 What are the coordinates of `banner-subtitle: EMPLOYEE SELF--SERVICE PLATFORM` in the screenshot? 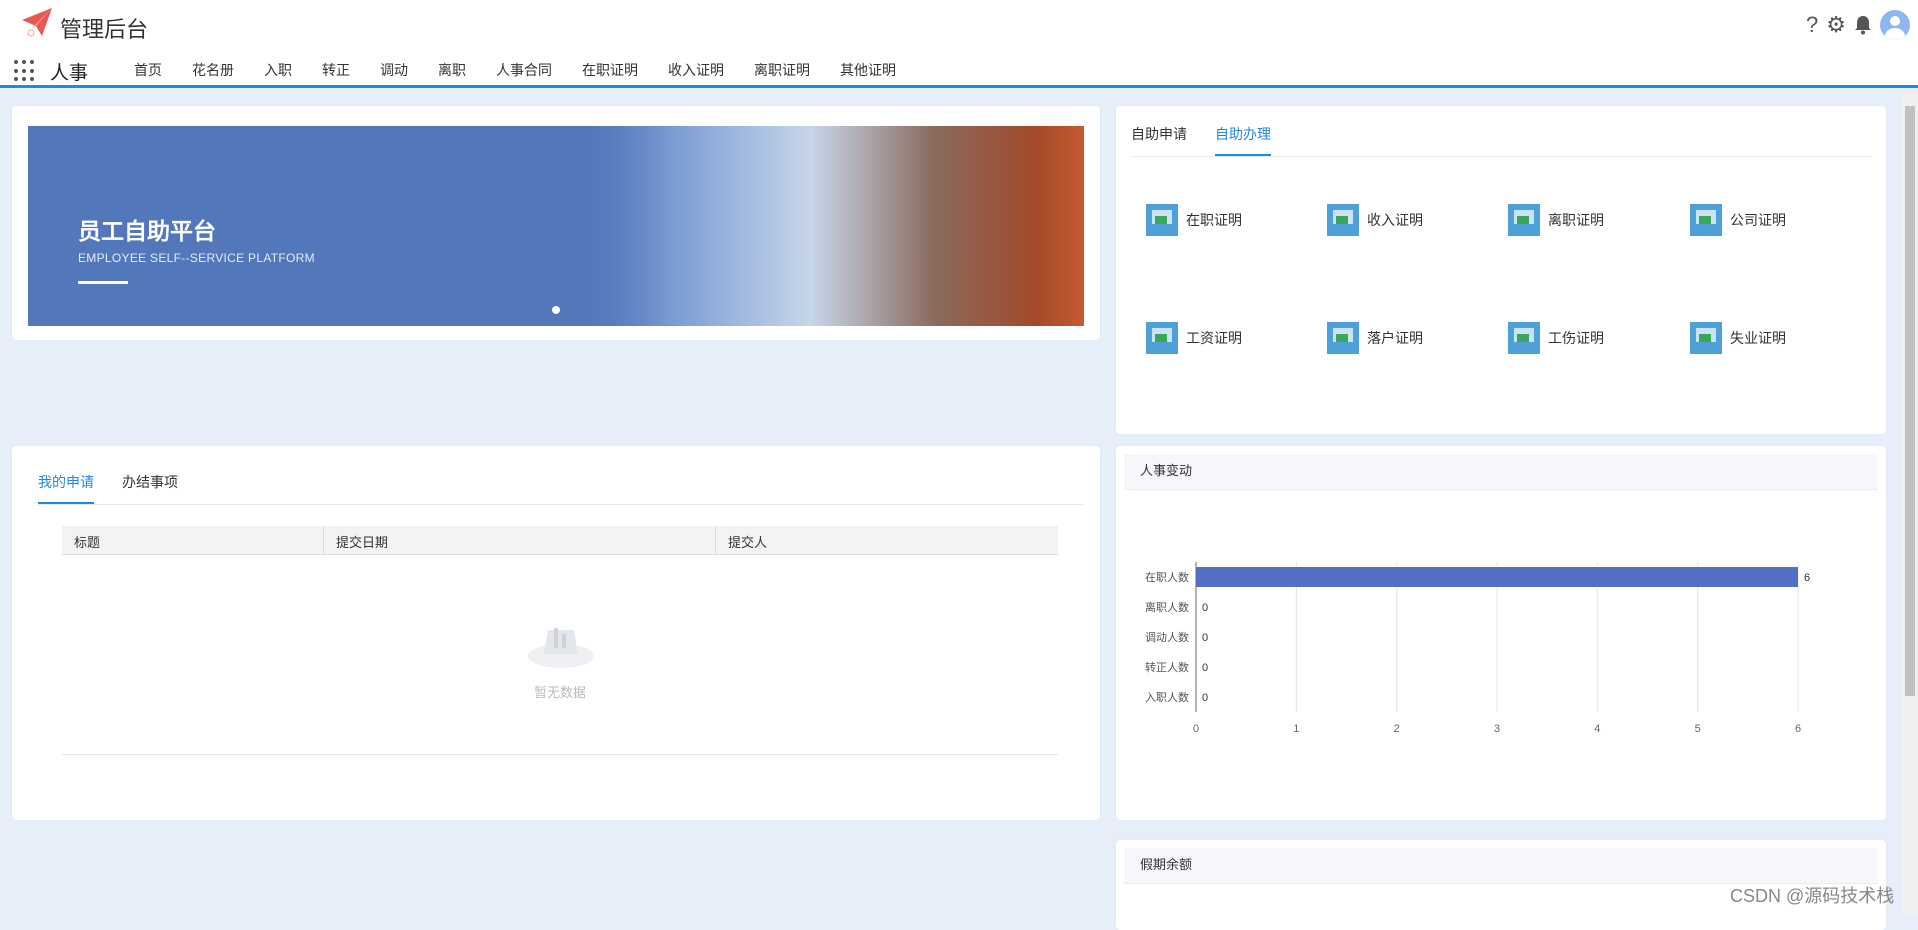 It's located at (196, 258).